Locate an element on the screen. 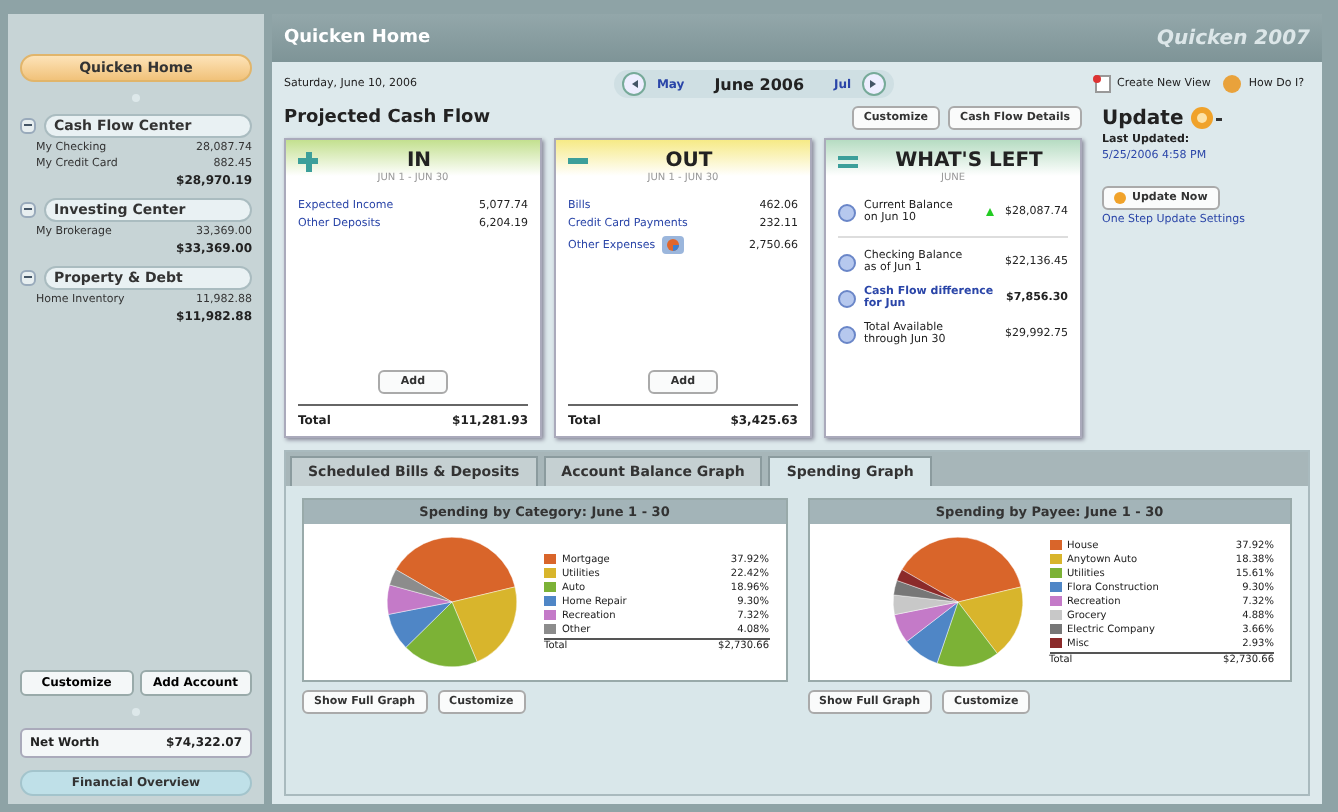  card-title: IN is located at coordinates (419, 161).